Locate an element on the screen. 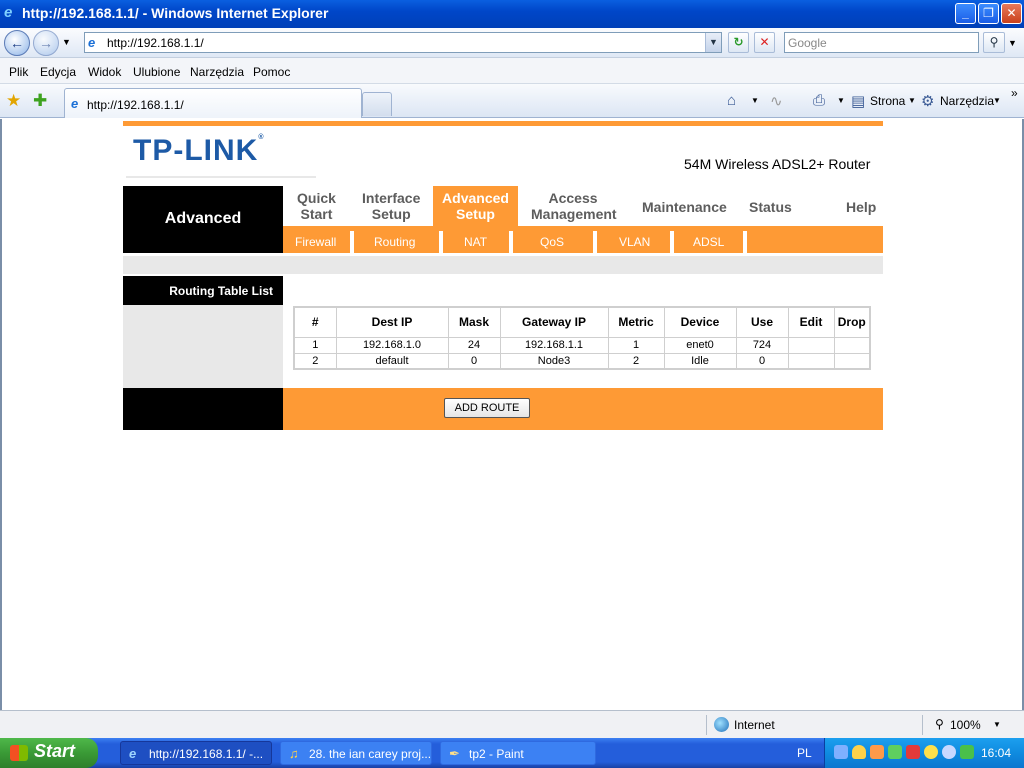  ie-logo-icon: e is located at coordinates (8, 12).